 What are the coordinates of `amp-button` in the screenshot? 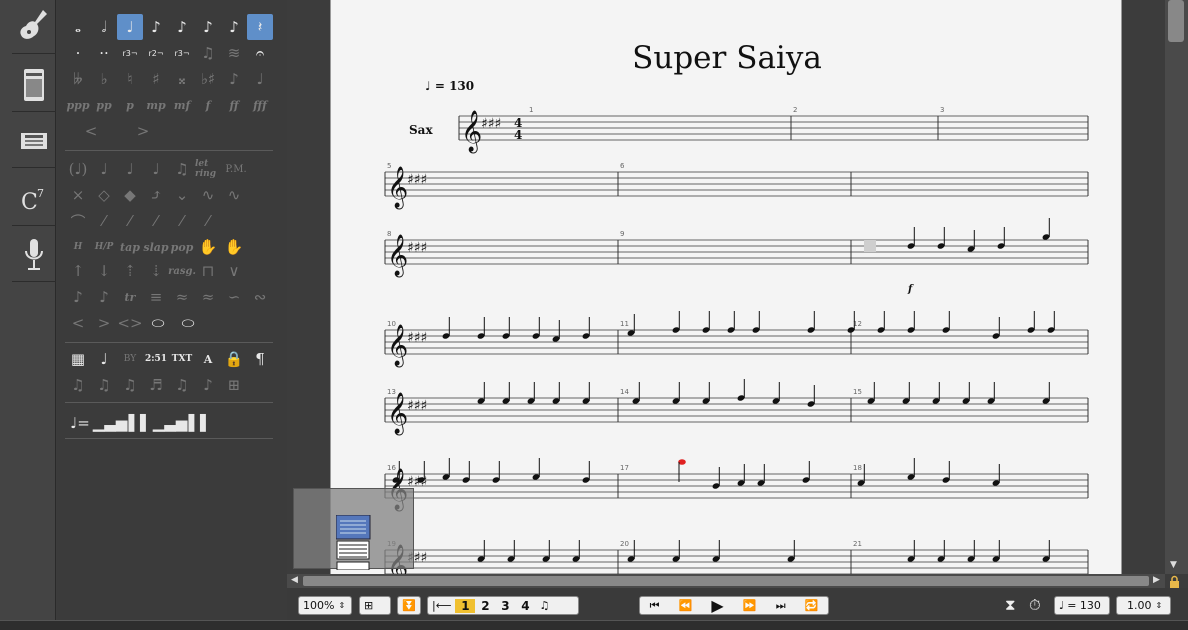 It's located at (34, 85).